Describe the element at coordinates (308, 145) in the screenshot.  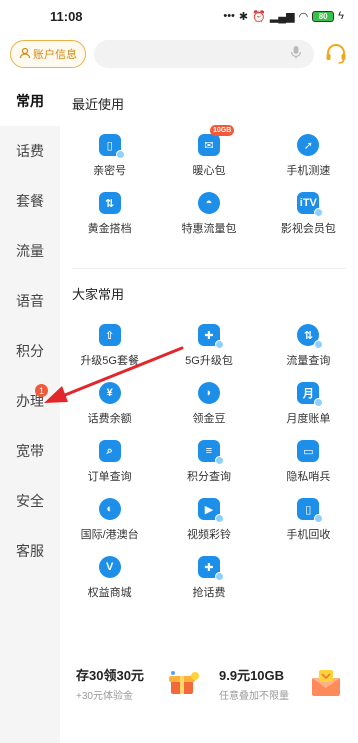
I see `speed-icon: ➚` at that location.